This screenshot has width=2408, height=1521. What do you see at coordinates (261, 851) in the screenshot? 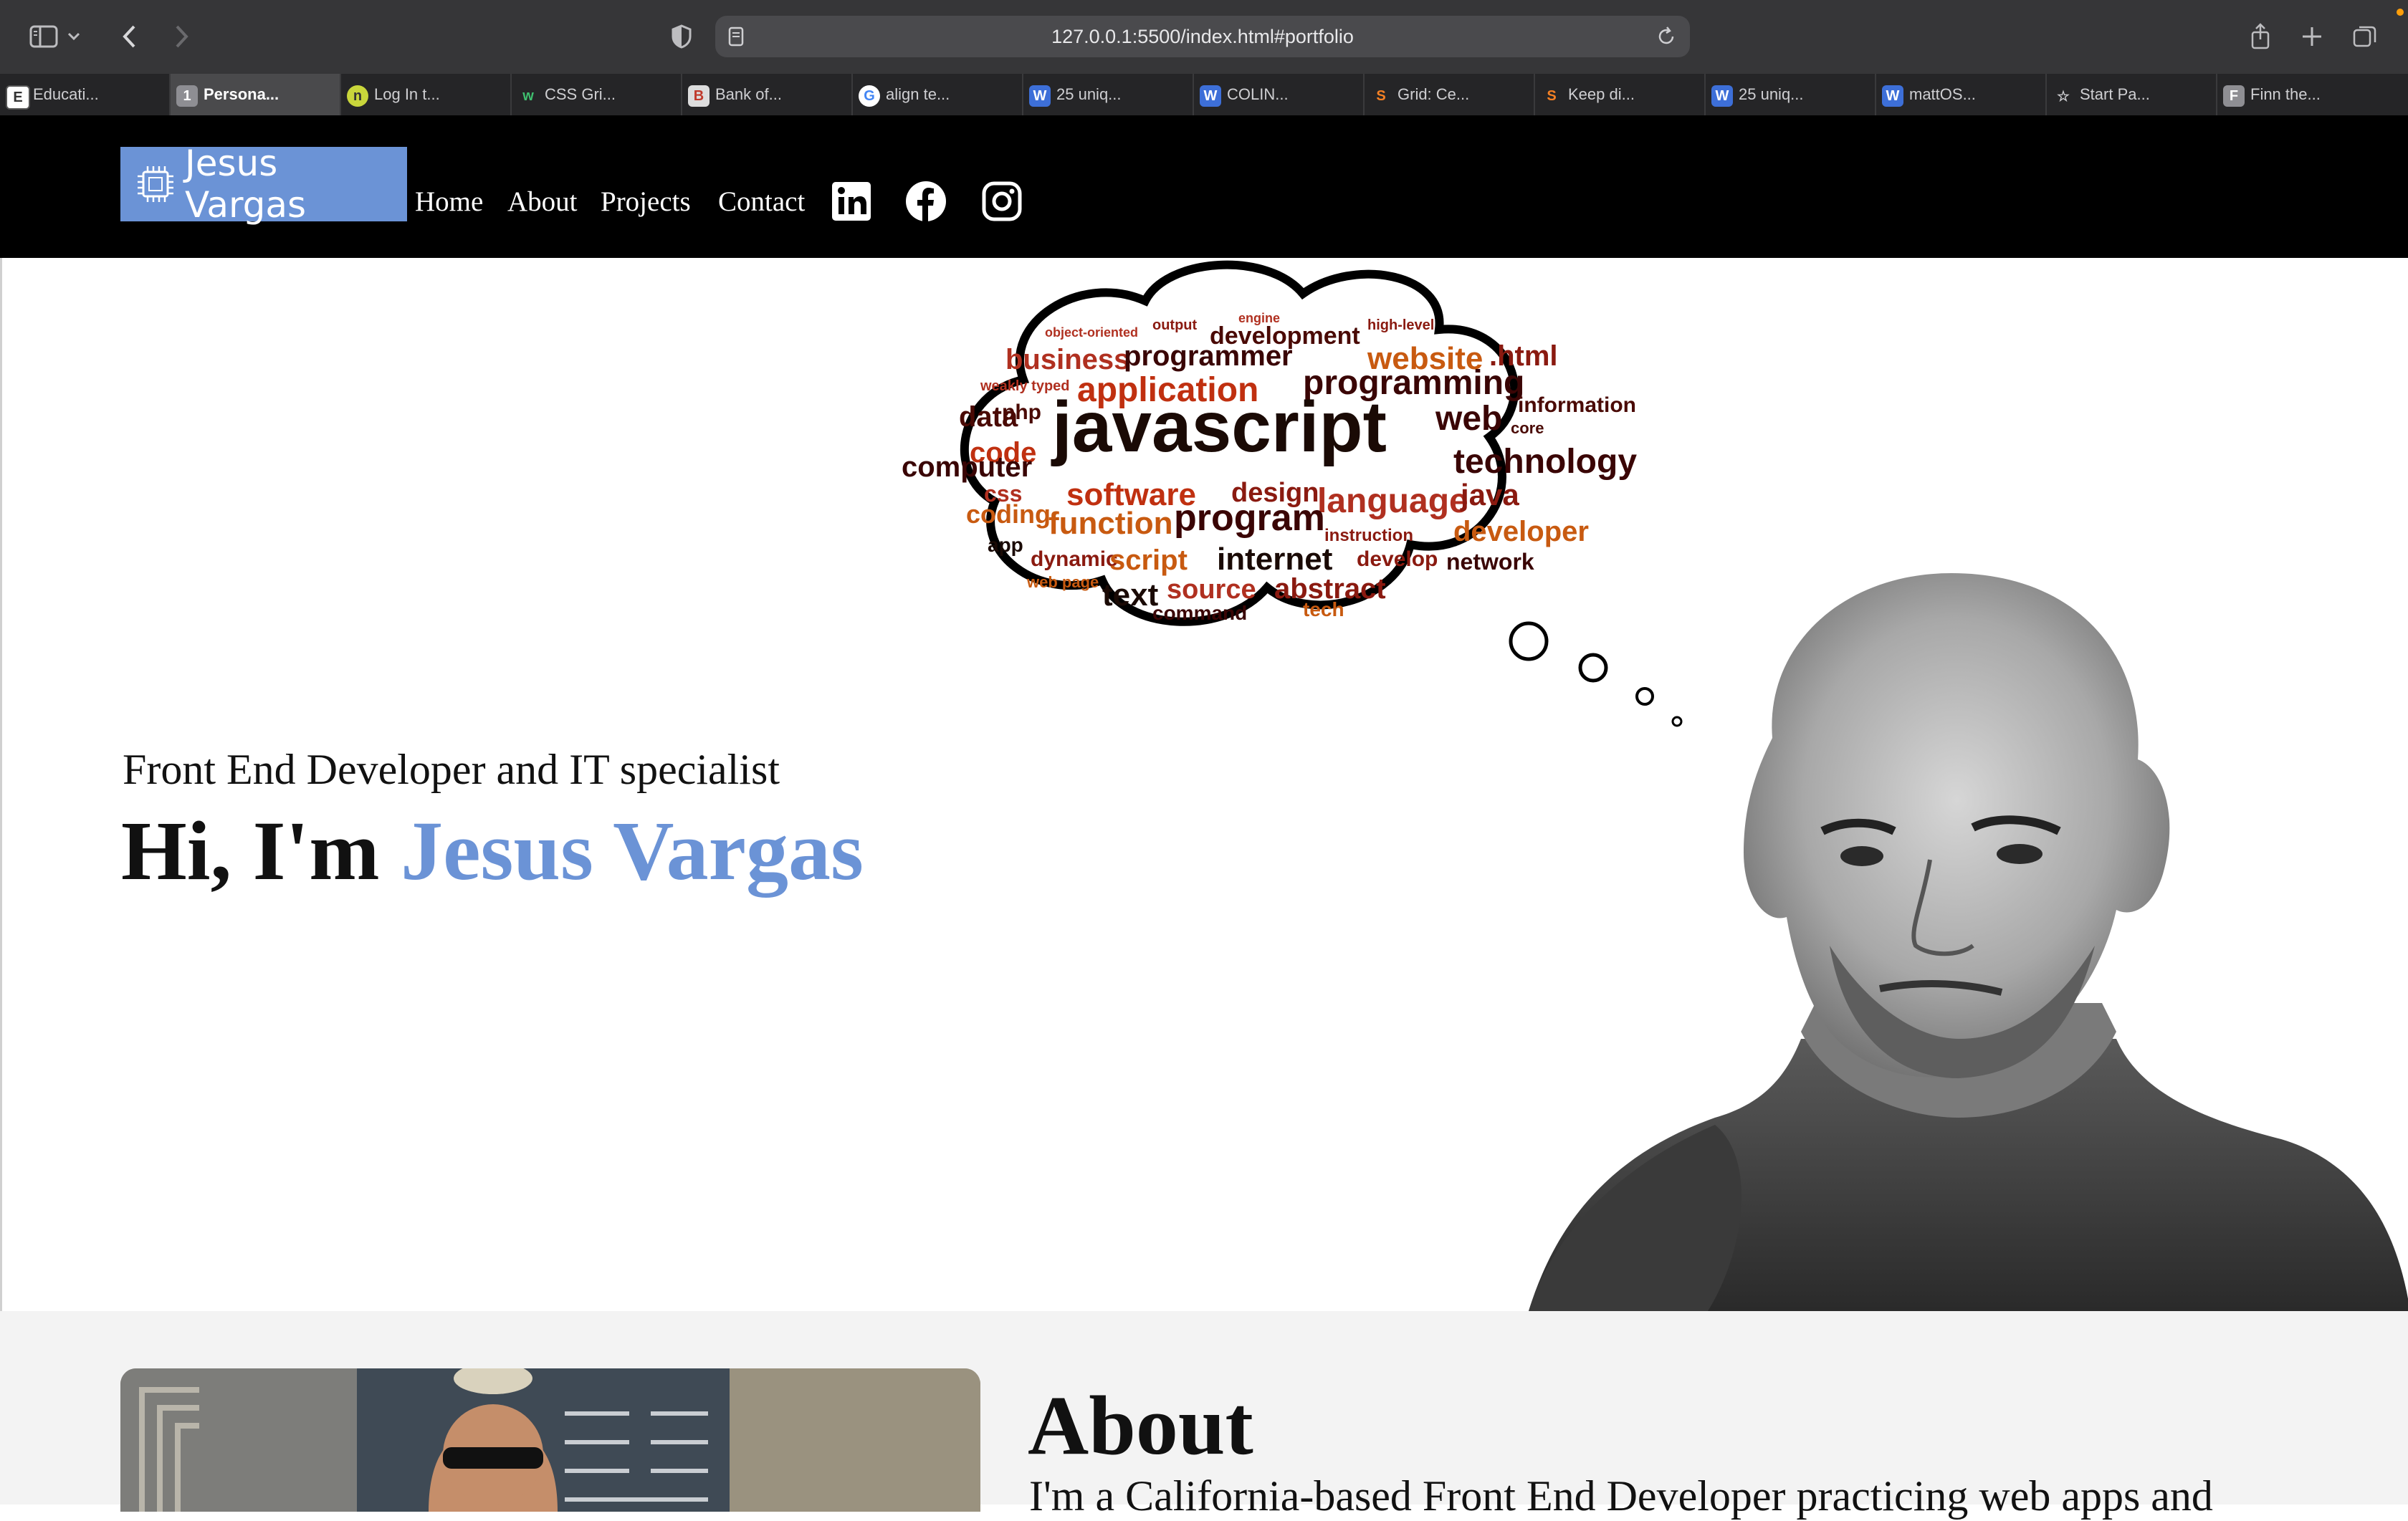
I see `hero-greeting: Hi, I'm` at bounding box center [261, 851].